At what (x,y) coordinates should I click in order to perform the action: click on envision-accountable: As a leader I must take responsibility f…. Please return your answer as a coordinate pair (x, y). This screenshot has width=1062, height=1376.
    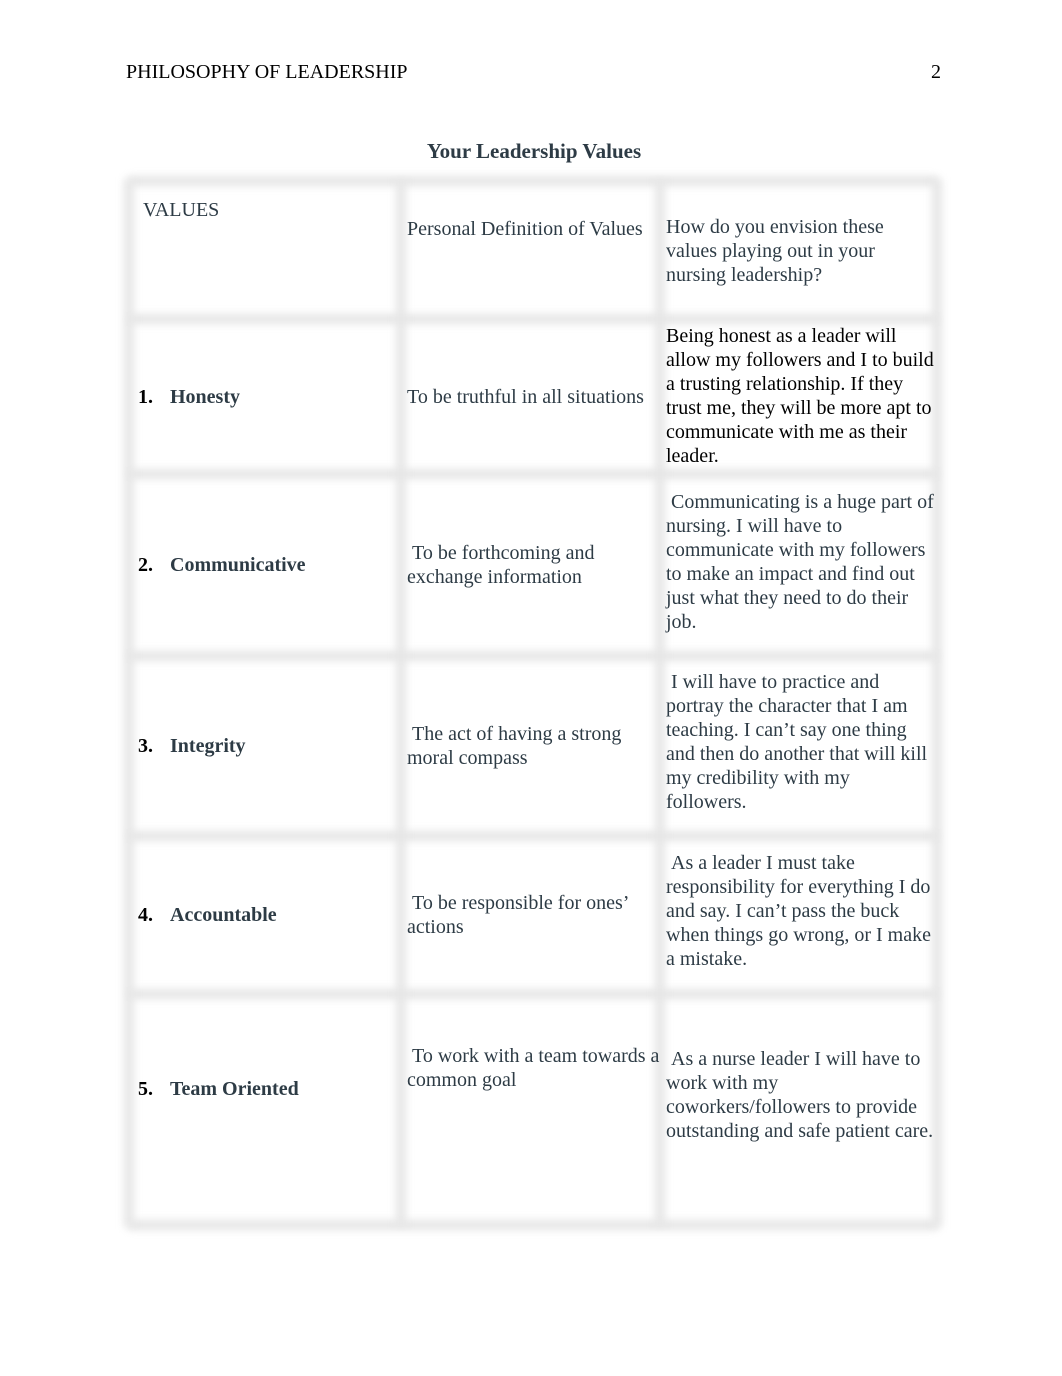
    Looking at the image, I should click on (798, 911).